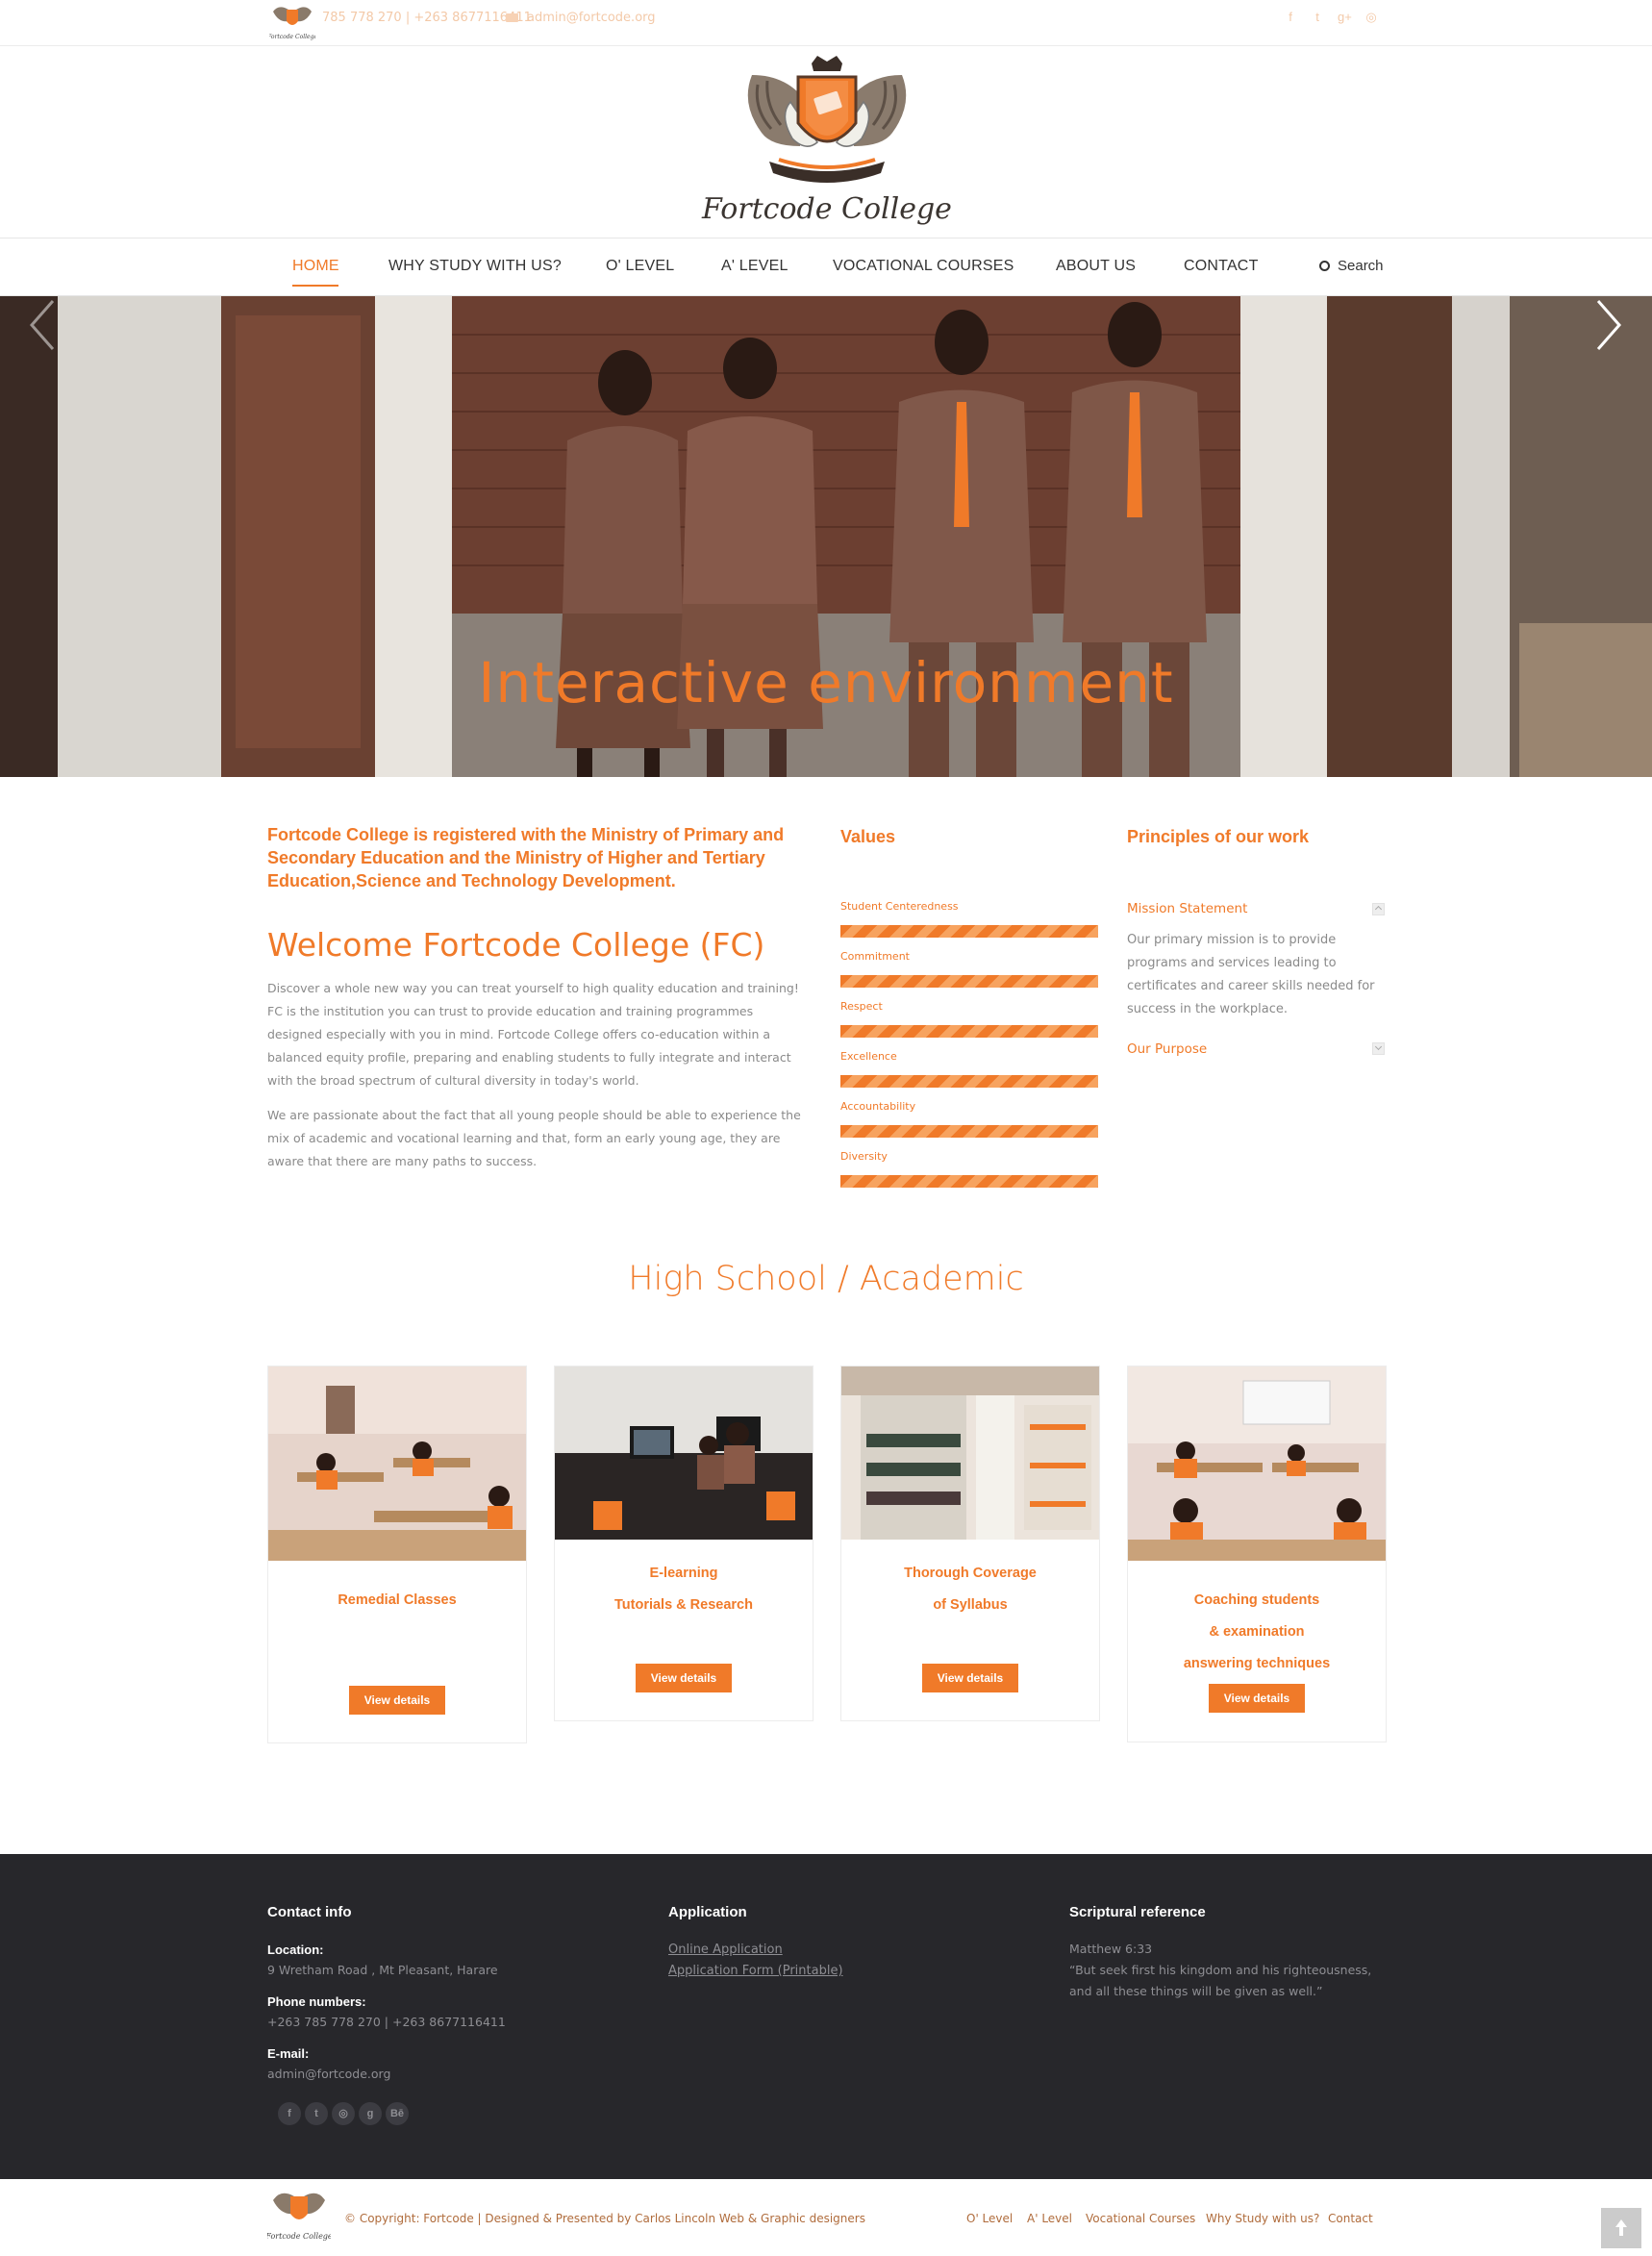 The width and height of the screenshot is (1652, 2256). Describe the element at coordinates (1187, 909) in the screenshot. I see `accordion-mission-title: Mission Statement` at that location.